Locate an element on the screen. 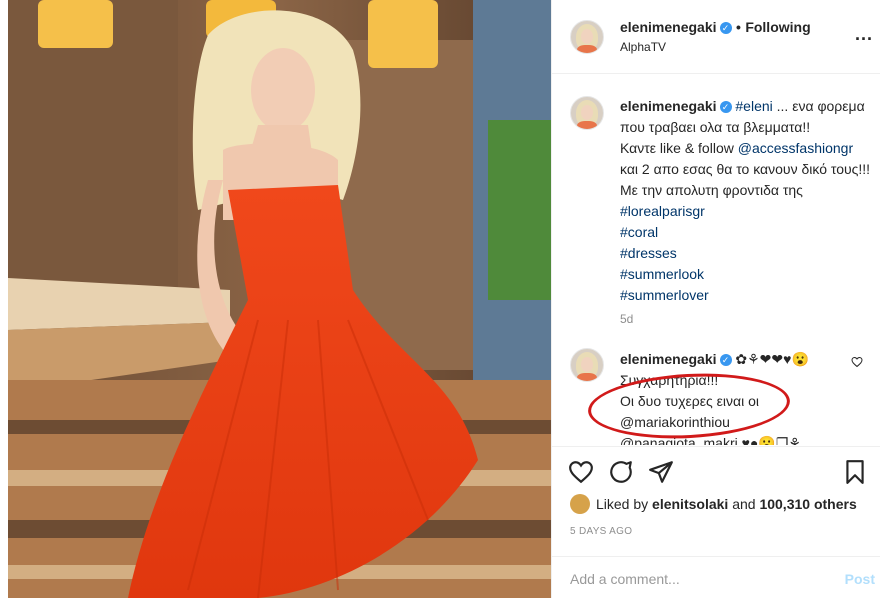 The height and width of the screenshot is (599, 880). likes-summary: Liked by elenitsolaki and 100,310 others is located at coordinates (713, 504).